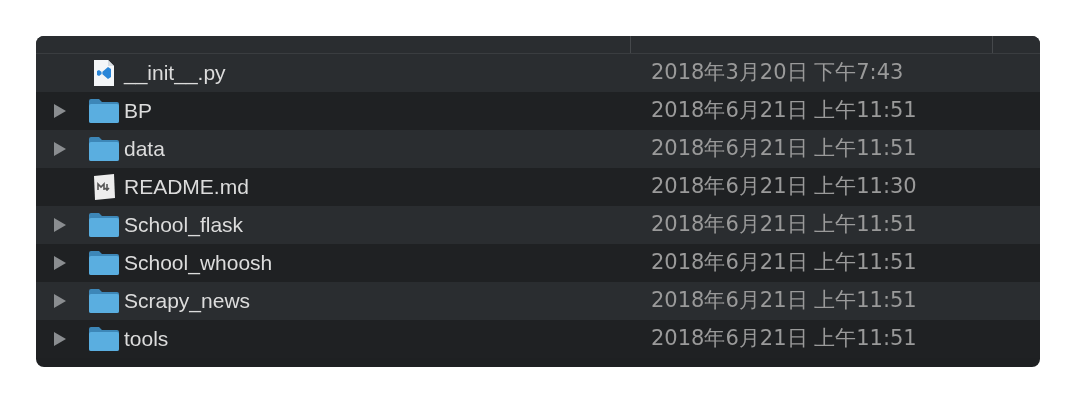 The height and width of the screenshot is (404, 1076). Describe the element at coordinates (387, 111) in the screenshot. I see `file-name: BP` at that location.